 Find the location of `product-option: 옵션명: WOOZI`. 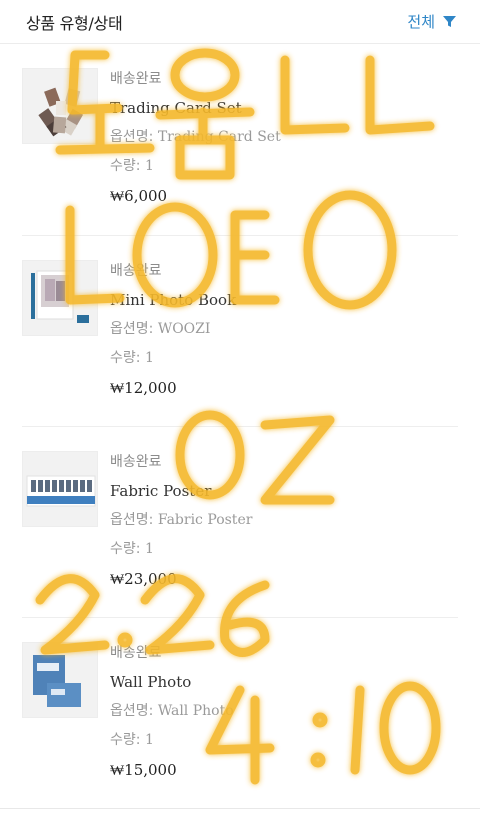

product-option: 옵션명: WOOZI is located at coordinates (173, 329).